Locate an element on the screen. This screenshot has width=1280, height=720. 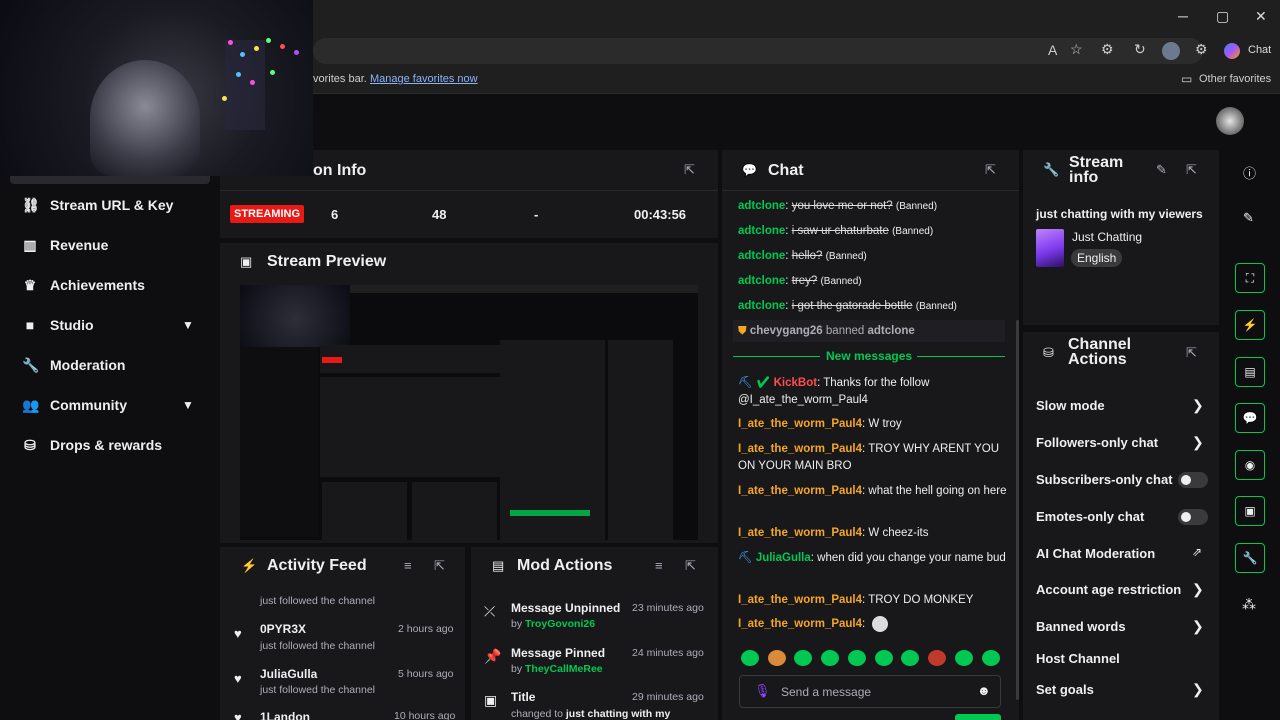
viewer-count: 6 is located at coordinates (335, 214).